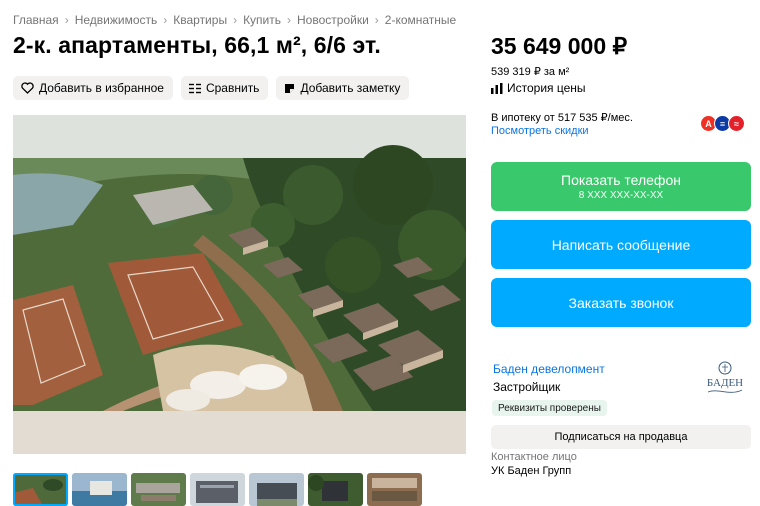 Image resolution: width=760 pixels, height=506 pixels. What do you see at coordinates (350, 88) in the screenshot?
I see `add-note-label: Добавить заметку` at bounding box center [350, 88].